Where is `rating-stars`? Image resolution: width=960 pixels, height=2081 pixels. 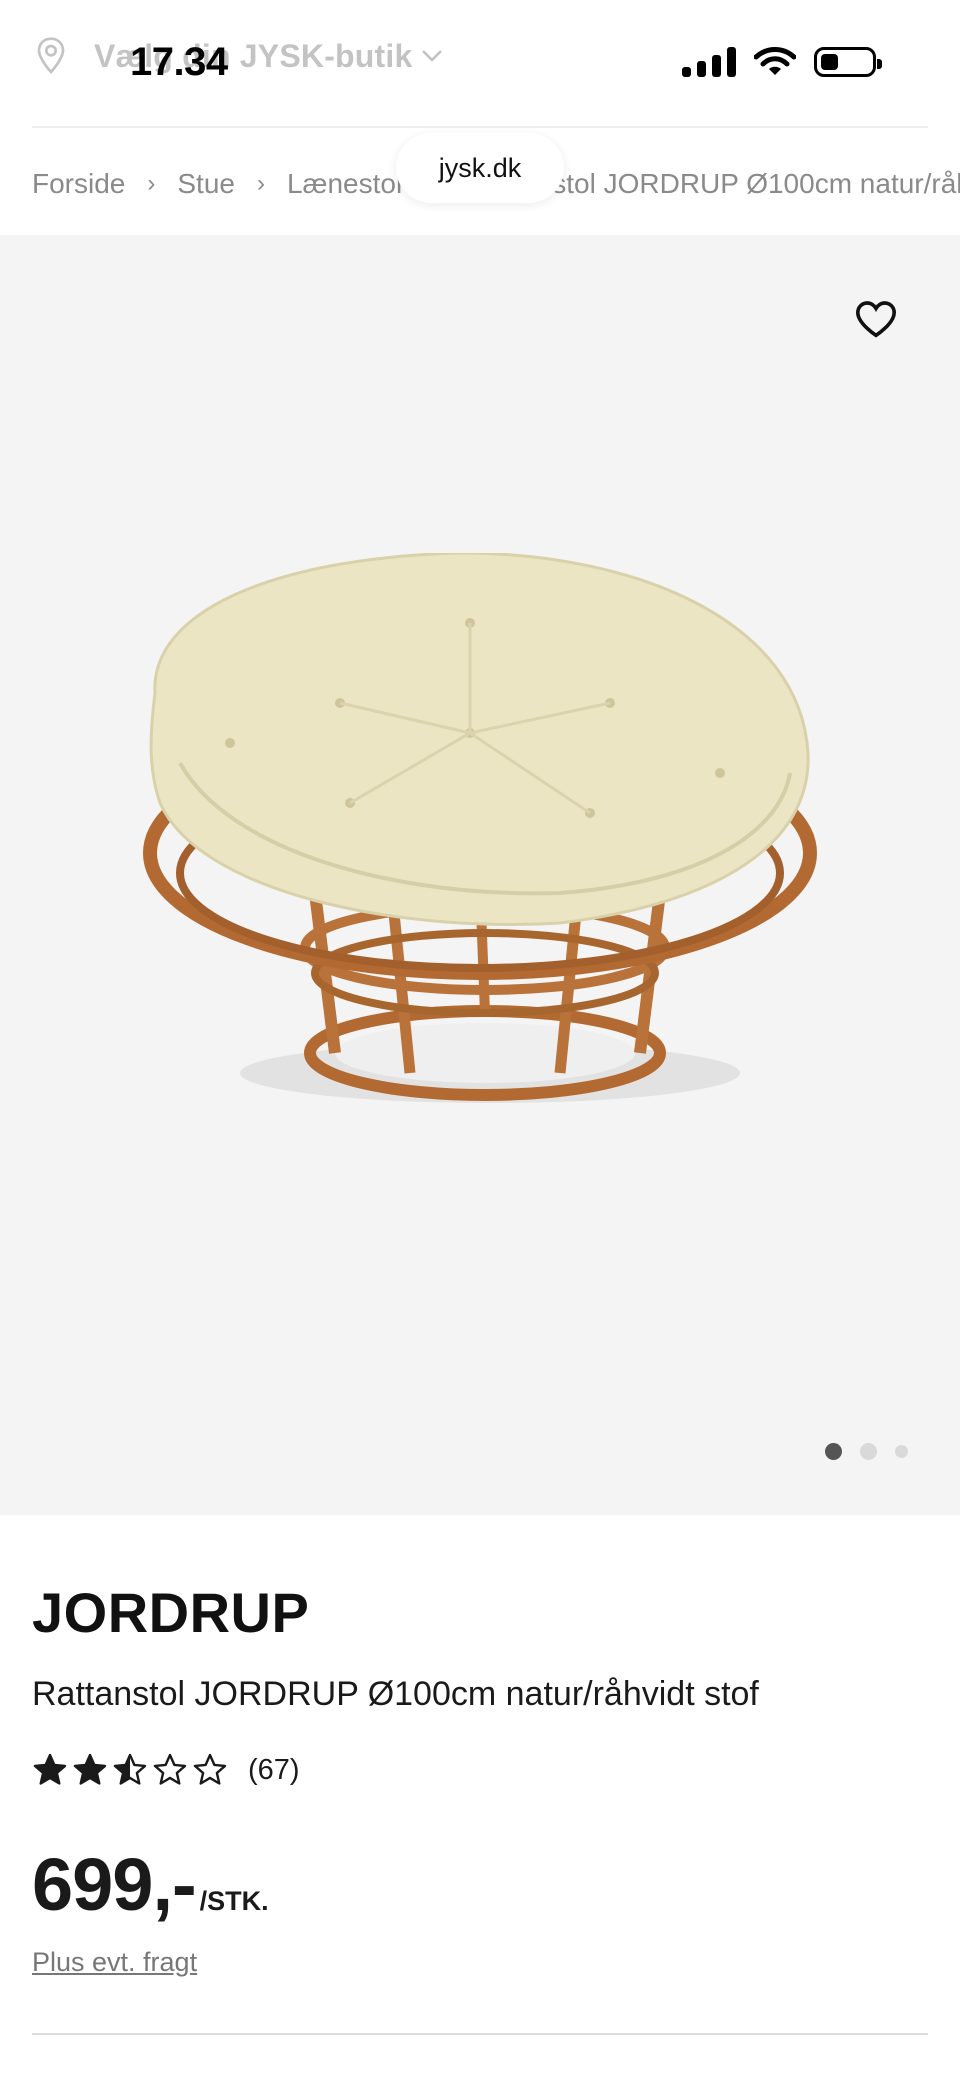 rating-stars is located at coordinates (130, 1770).